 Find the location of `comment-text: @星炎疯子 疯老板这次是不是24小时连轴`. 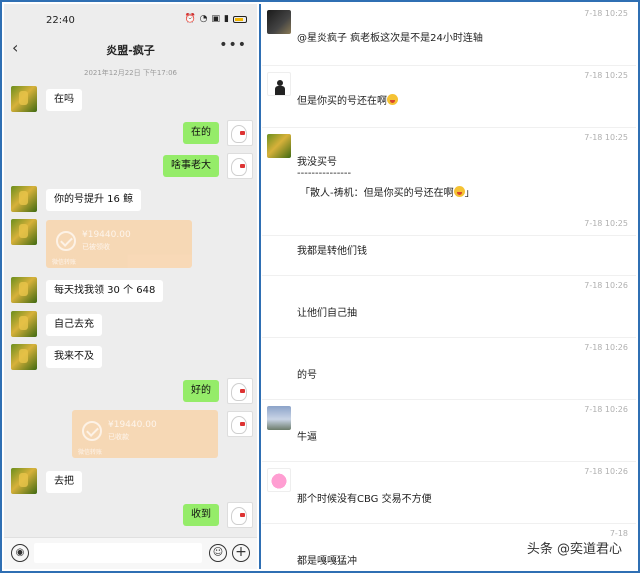

comment-text: @星炎疯子 疯老板这次是不是24小时连轴 is located at coordinates (390, 38).